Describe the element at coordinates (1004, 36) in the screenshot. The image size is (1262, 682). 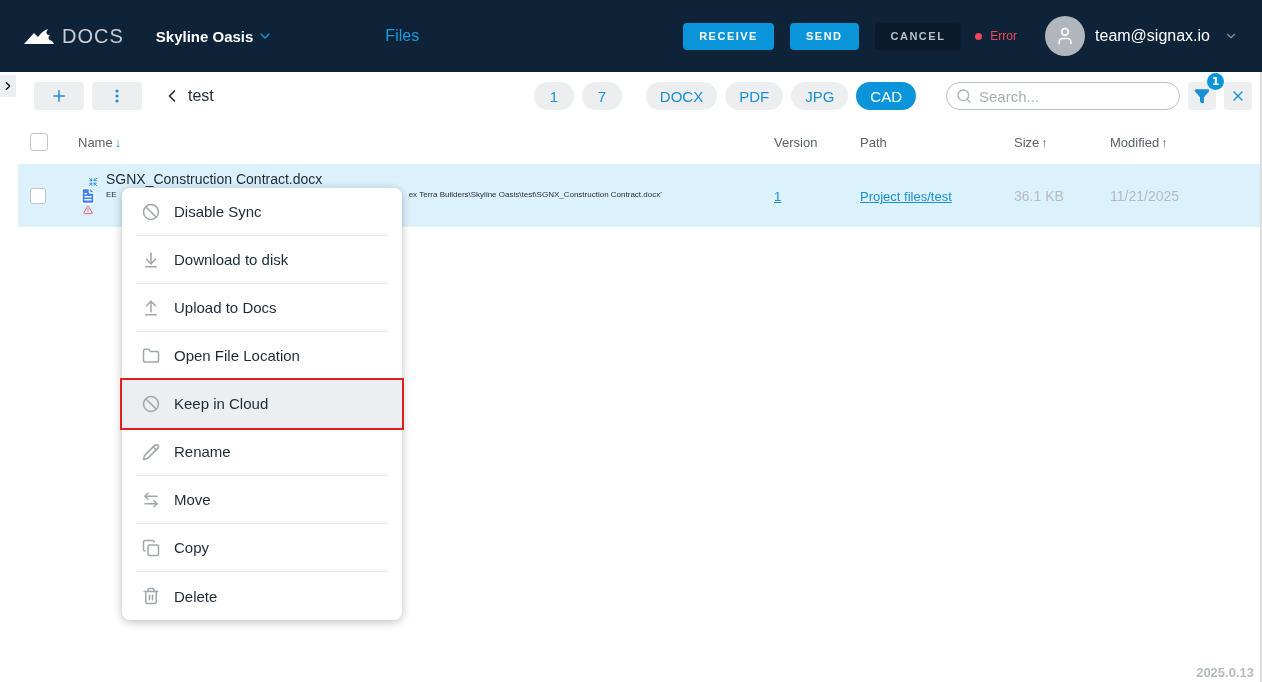
I see `status-text: Error` at that location.